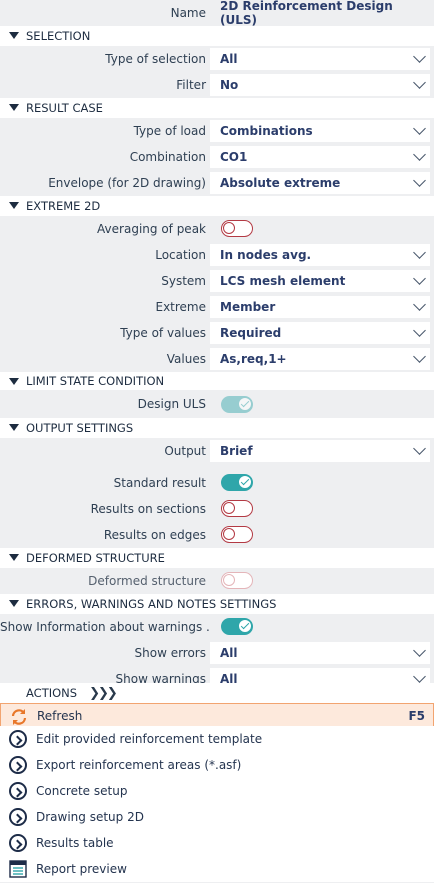 The width and height of the screenshot is (434, 883). What do you see at coordinates (320, 359) in the screenshot?
I see `values-dropdown: As,req,1+` at bounding box center [320, 359].